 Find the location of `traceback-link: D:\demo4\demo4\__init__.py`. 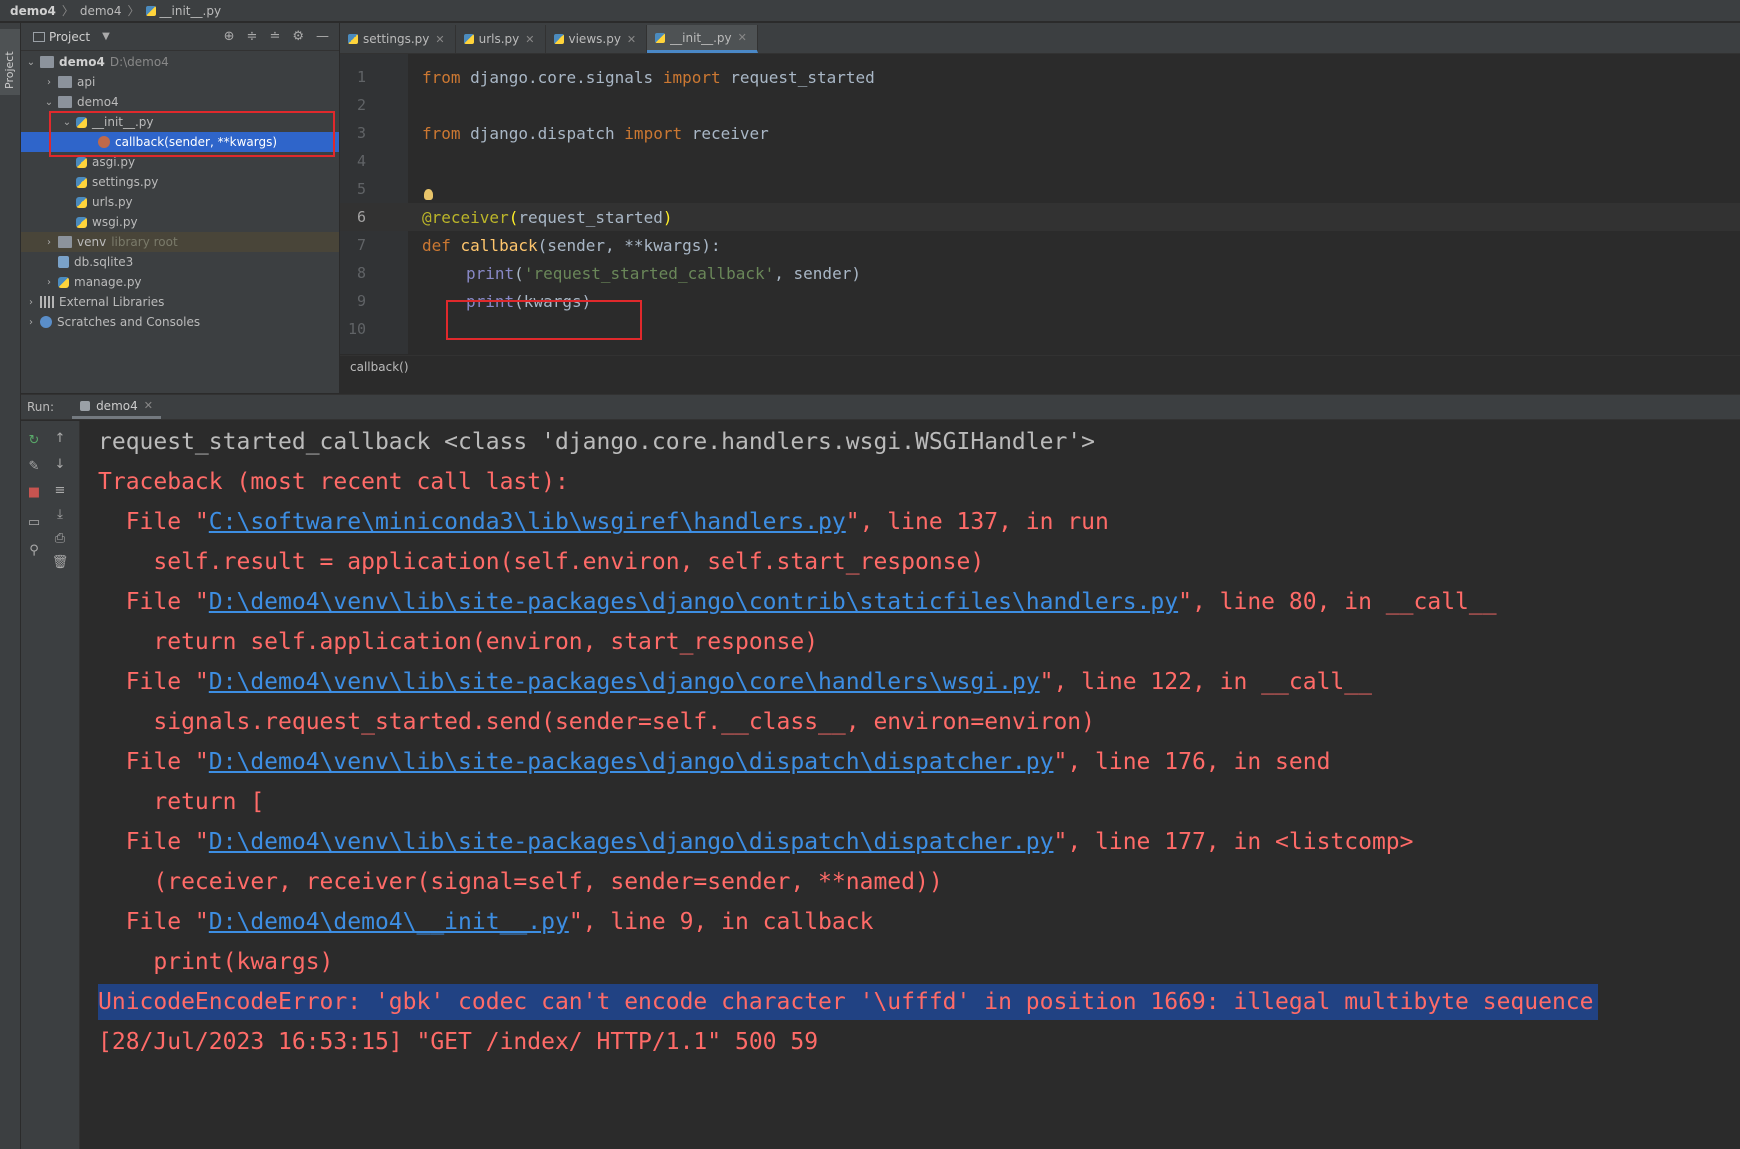

traceback-link: D:\demo4\demo4\__init__.py is located at coordinates (389, 922).